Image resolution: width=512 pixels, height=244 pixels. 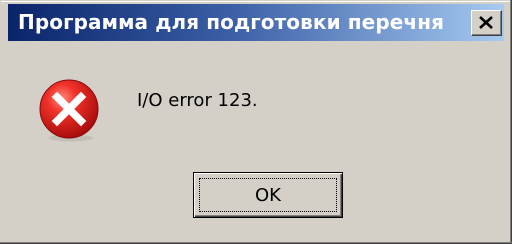 I want to click on dialog-frame-left, so click(x=0, y=121).